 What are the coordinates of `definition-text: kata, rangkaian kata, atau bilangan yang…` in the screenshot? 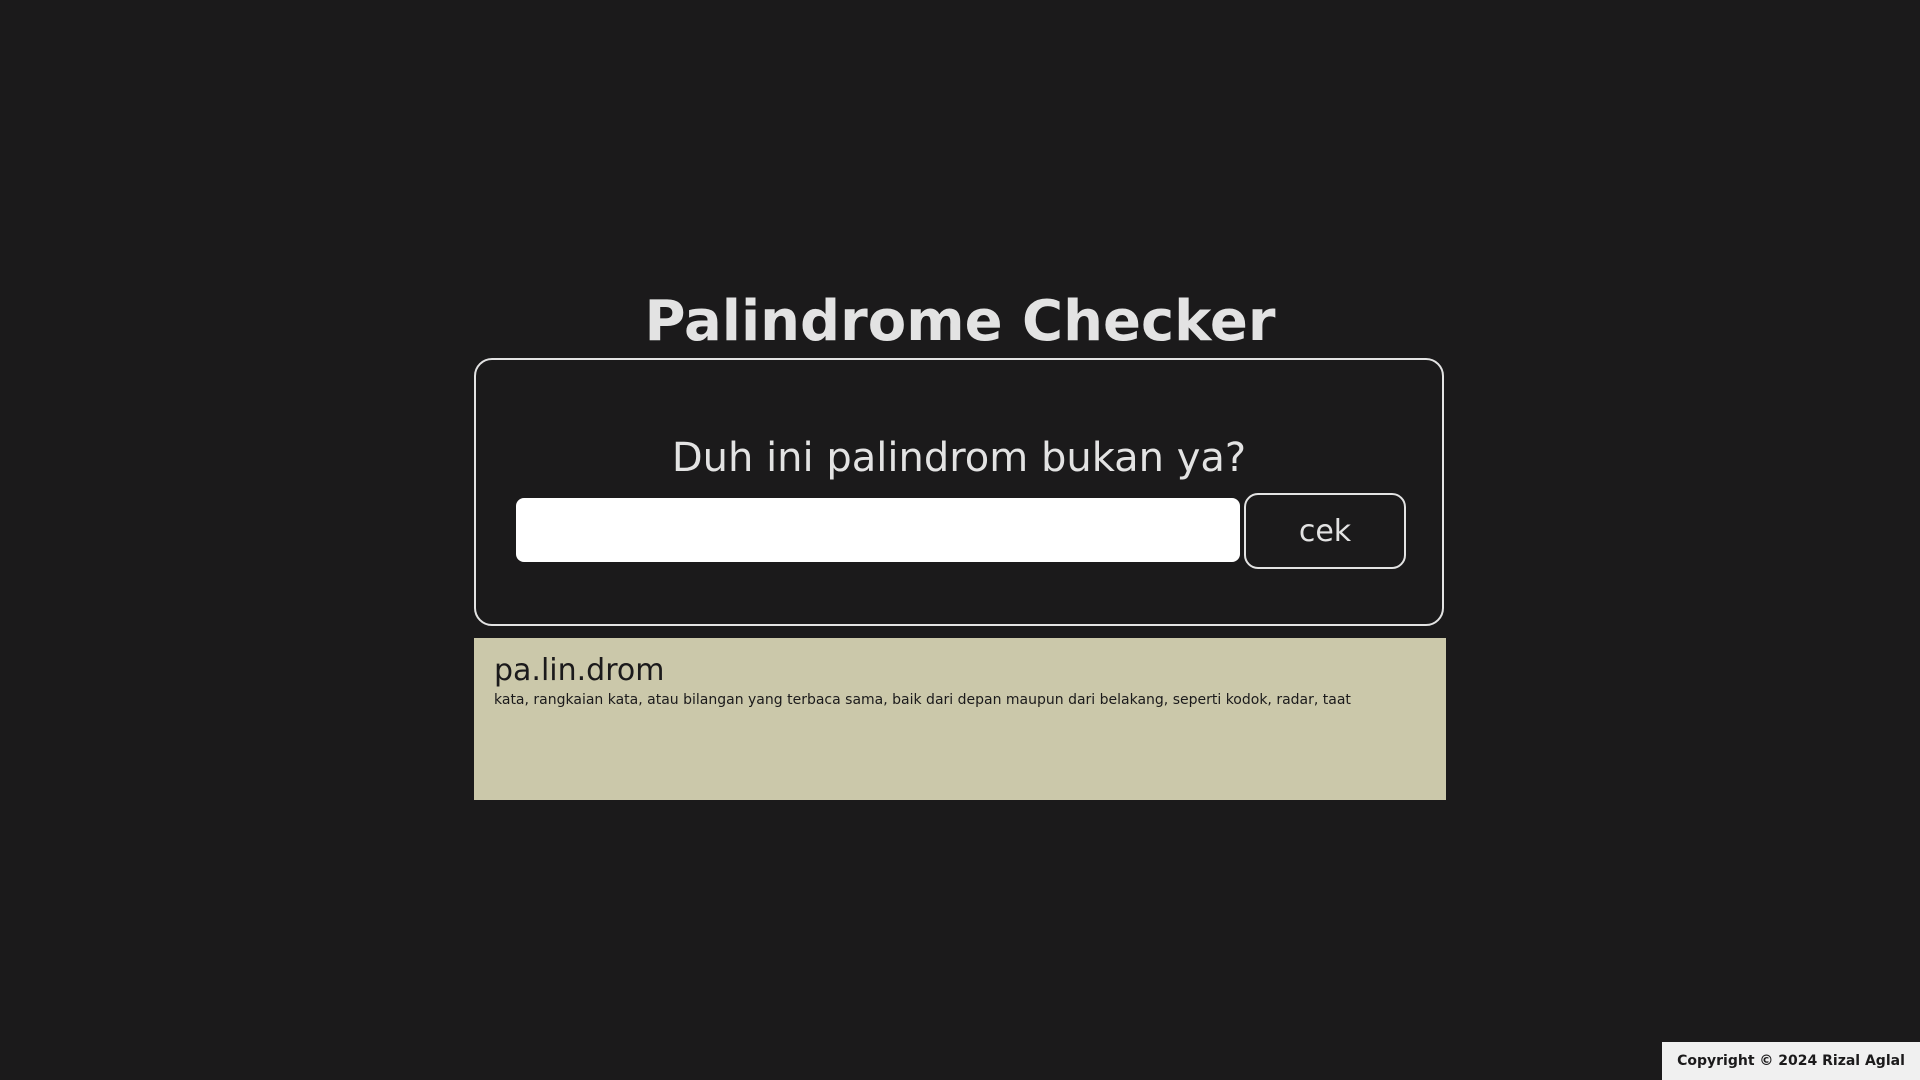 It's located at (922, 700).